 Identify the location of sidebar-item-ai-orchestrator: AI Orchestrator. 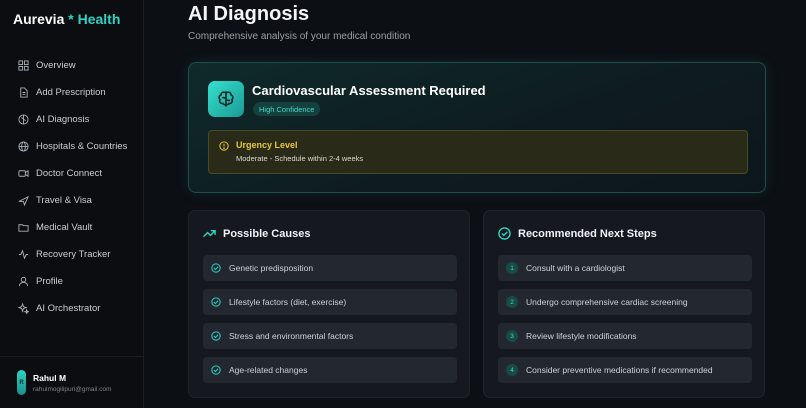
(72, 308).